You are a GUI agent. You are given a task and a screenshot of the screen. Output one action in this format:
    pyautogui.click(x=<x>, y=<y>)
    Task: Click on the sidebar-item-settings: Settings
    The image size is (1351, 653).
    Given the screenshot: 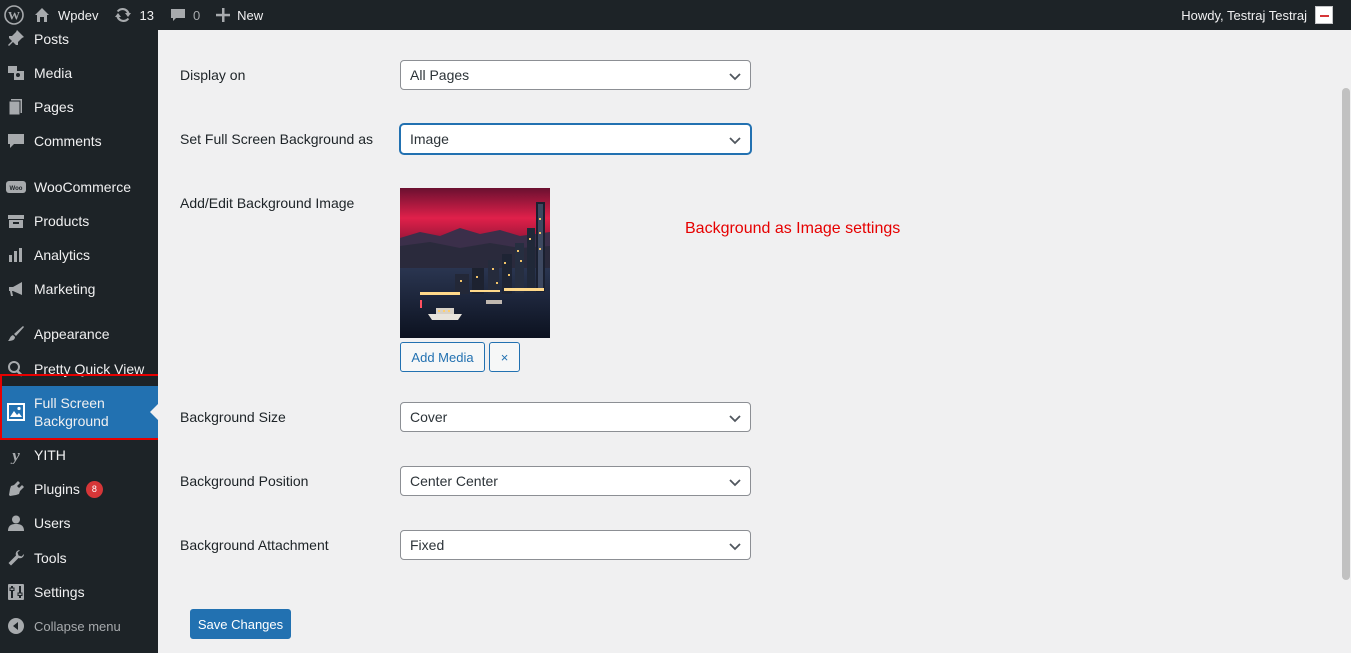 What is the action you would take?
    pyautogui.click(x=79, y=592)
    